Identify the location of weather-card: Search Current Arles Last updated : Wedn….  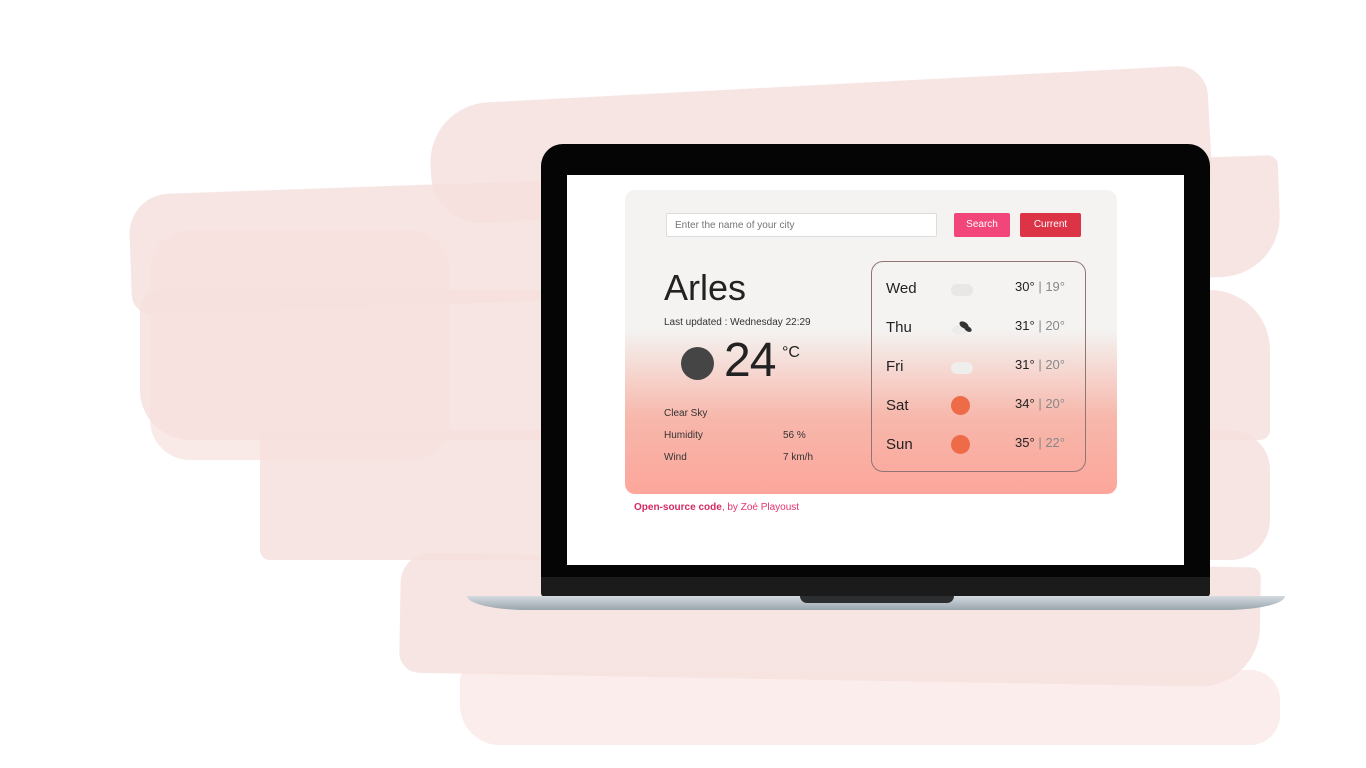
(871, 342).